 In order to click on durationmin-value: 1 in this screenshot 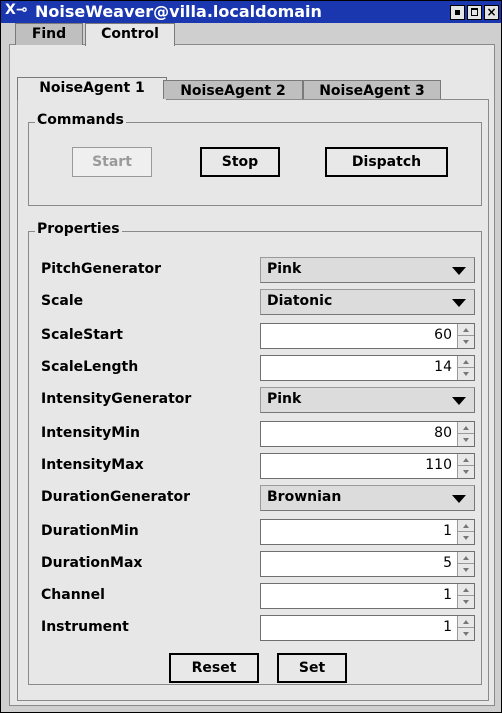, I will do `click(447, 531)`.